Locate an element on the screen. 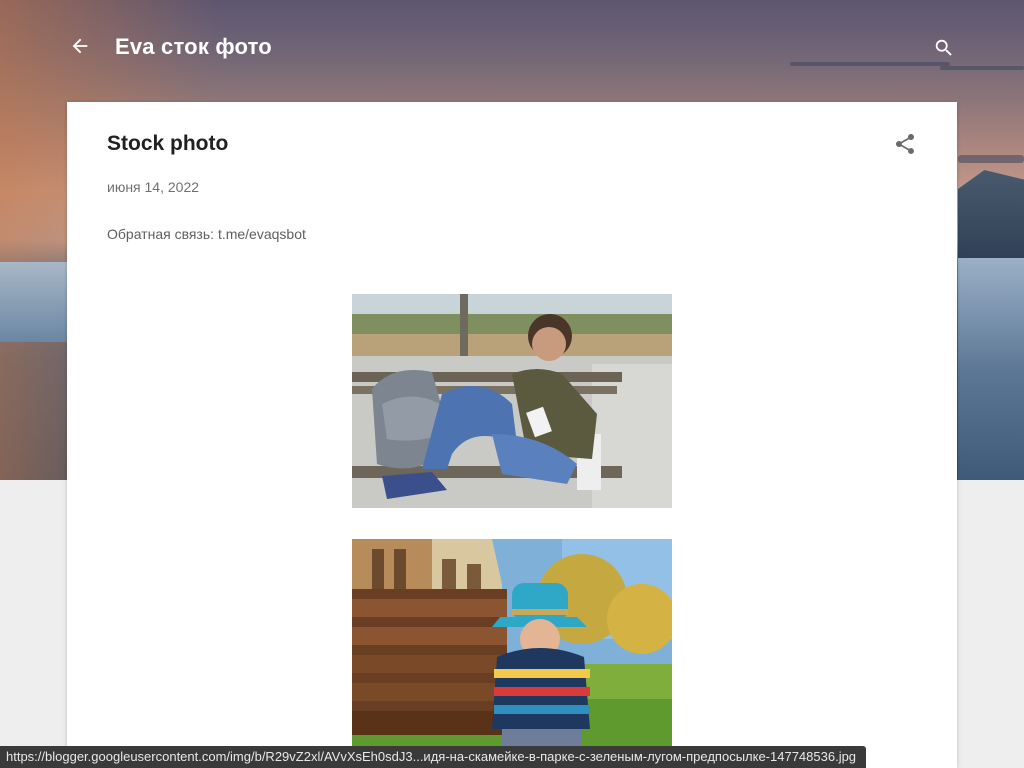  feedback-line: Обратная связь: t.me/evaqsbot is located at coordinates (206, 234).